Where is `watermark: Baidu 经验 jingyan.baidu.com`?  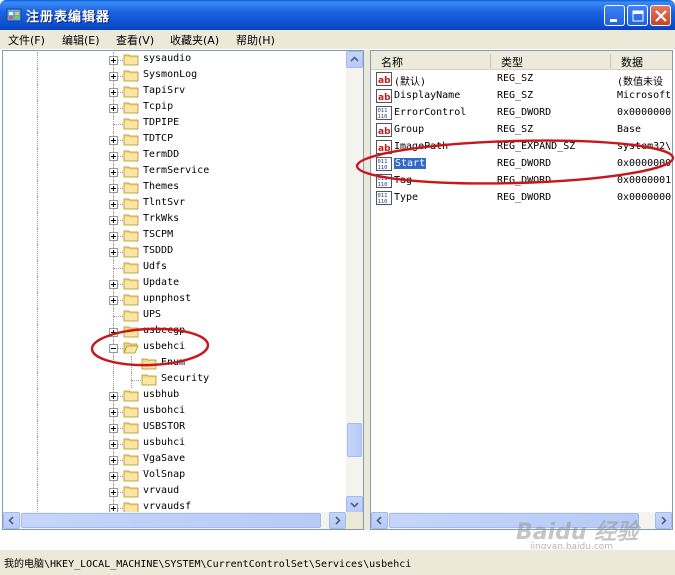
watermark: Baidu 经验 jingyan.baidu.com is located at coordinates (595, 534).